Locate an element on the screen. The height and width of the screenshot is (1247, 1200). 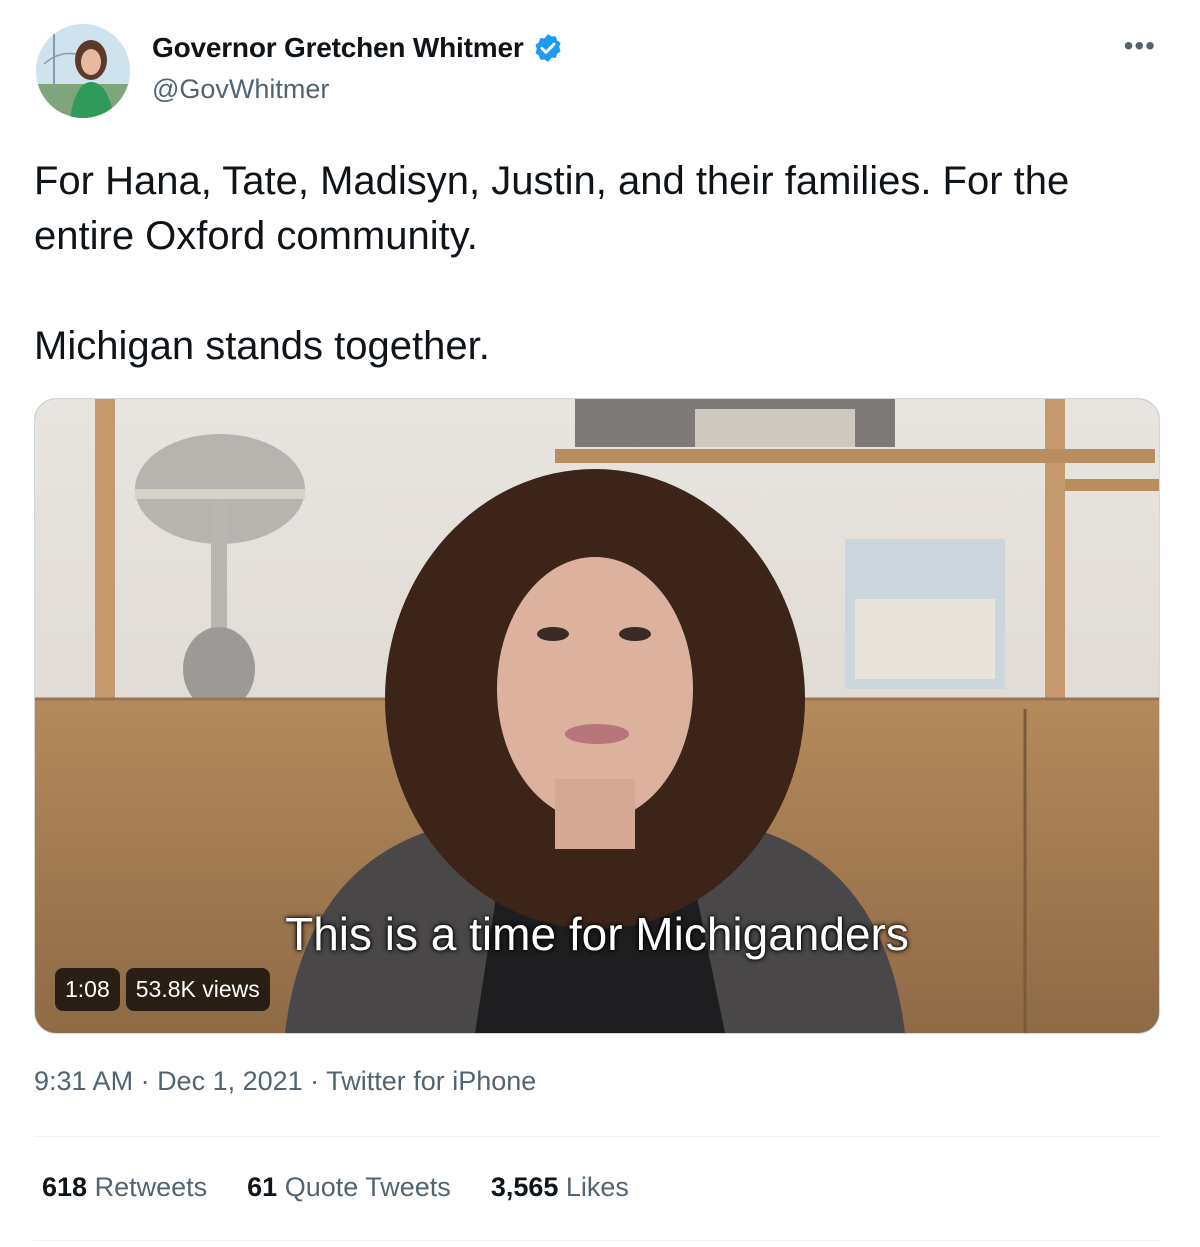
retweets-label: Retweets is located at coordinates (151, 1187).